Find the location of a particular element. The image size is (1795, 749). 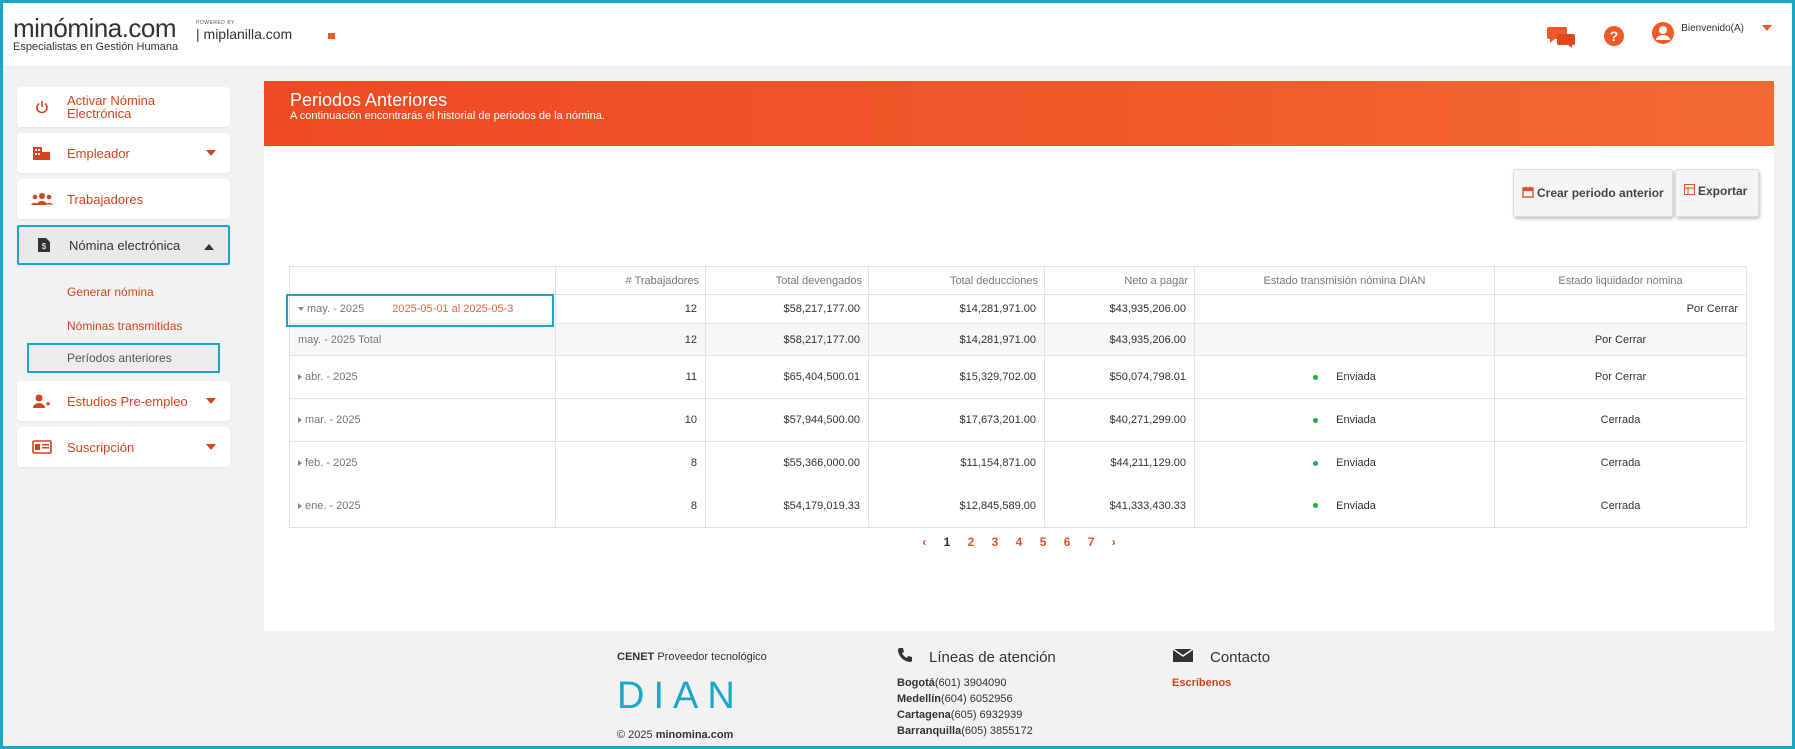

submenu-item-nominas-transmitidas: Nóminas transmitidas is located at coordinates (123, 326).